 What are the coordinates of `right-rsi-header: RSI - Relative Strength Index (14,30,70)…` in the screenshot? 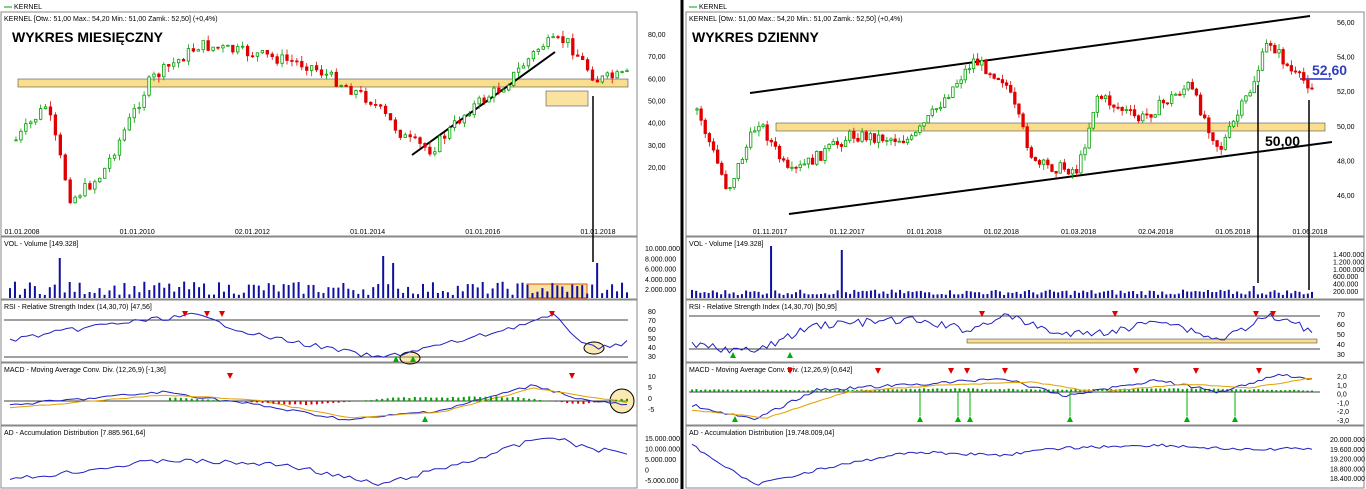 It's located at (763, 307).